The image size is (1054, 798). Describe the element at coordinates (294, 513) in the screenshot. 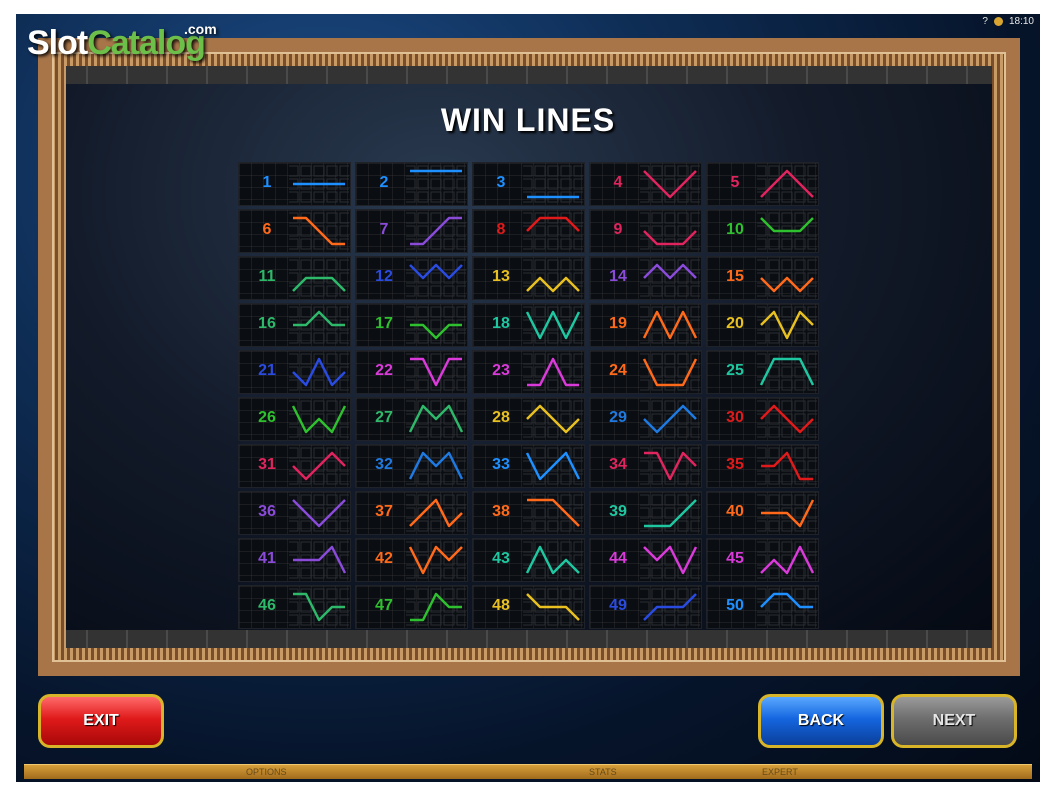

I see `win-line-cell: 36` at that location.